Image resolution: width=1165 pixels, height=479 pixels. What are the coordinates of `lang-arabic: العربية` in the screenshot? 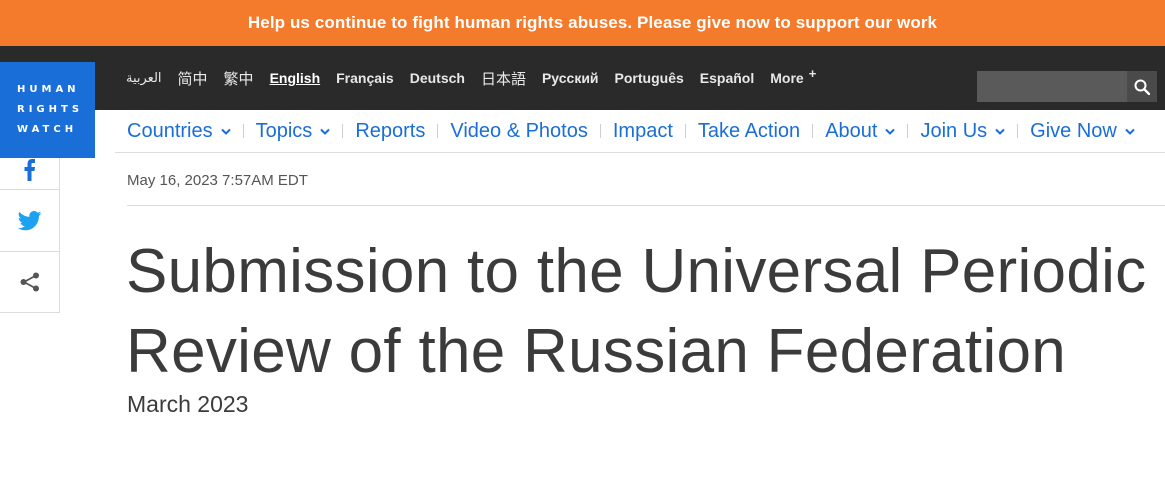 It's located at (144, 78).